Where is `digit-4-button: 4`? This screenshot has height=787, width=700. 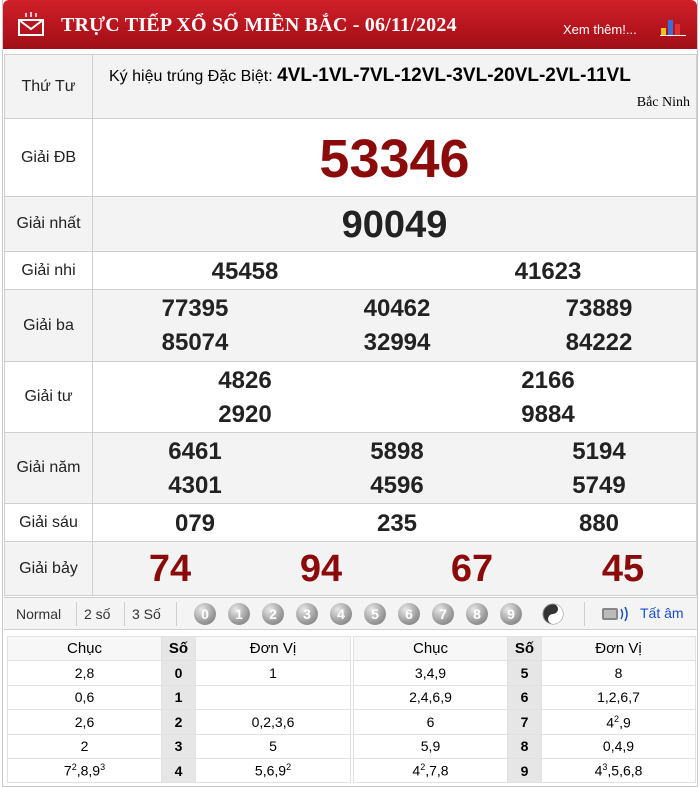
digit-4-button: 4 is located at coordinates (341, 614).